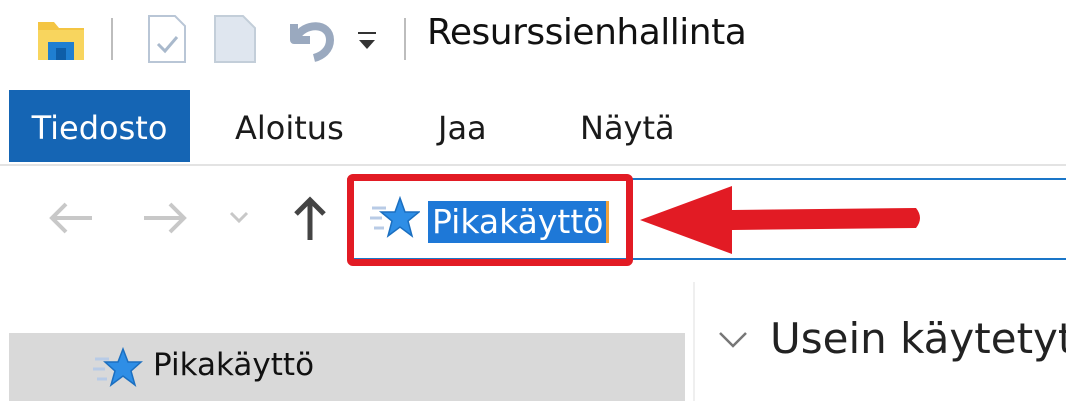 This screenshot has height=401, width=1066. I want to click on new-folder-icon, so click(235, 39).